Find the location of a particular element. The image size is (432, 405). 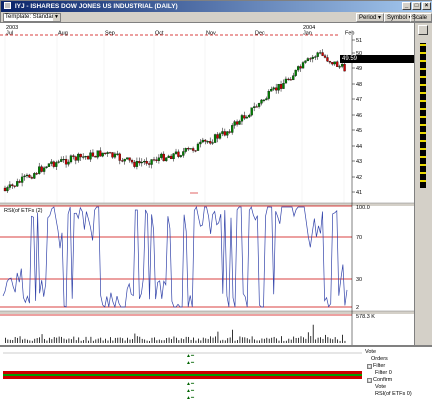

rsi-label: RSI(of ETFs (2) is located at coordinates (23, 211).